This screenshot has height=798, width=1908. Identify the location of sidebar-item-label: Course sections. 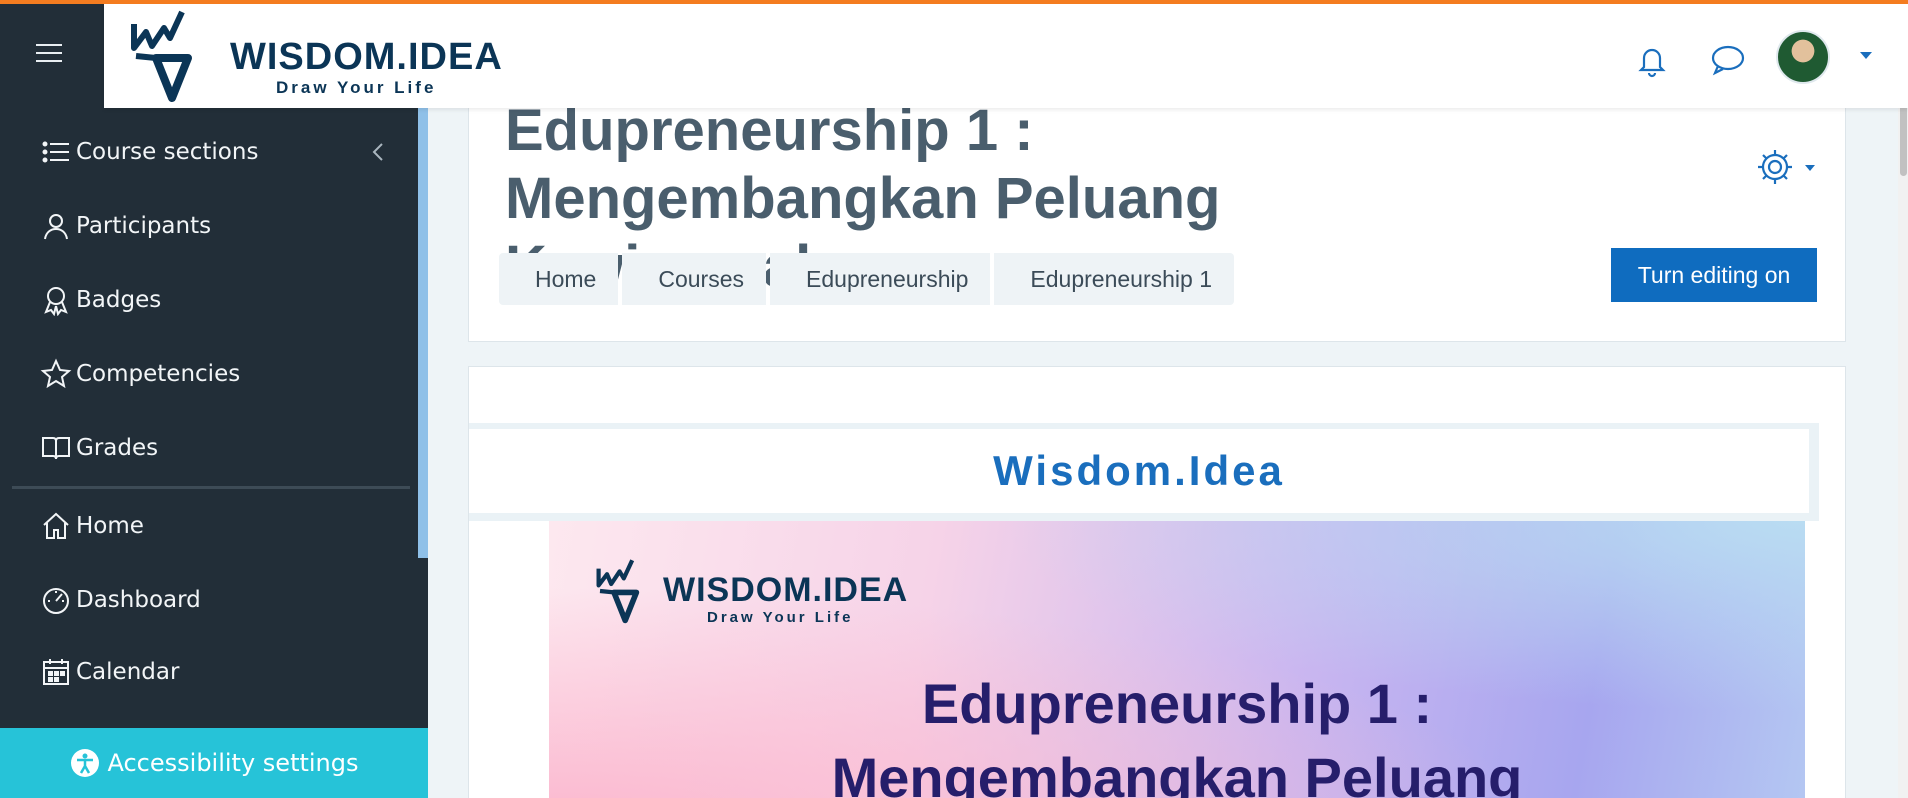
(167, 152).